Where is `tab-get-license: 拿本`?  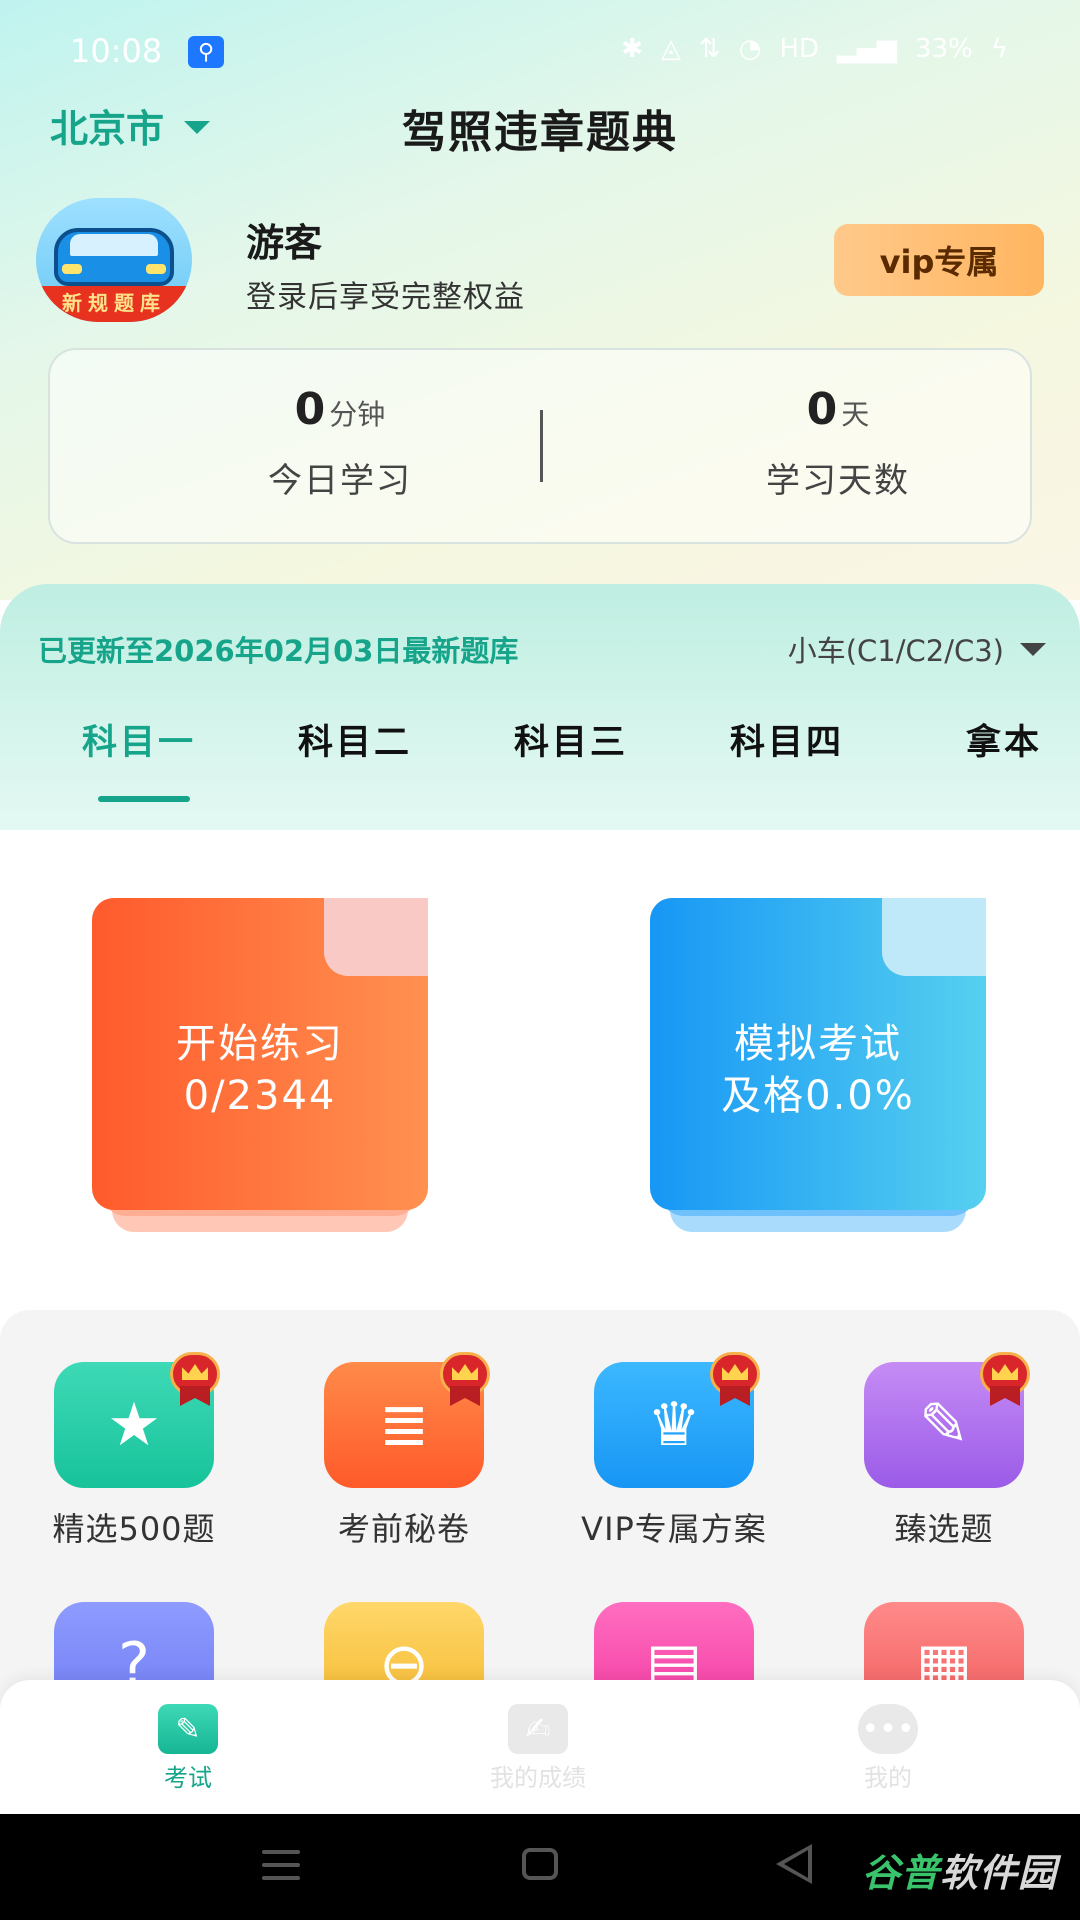
tab-get-license: 拿本 is located at coordinates (1004, 739).